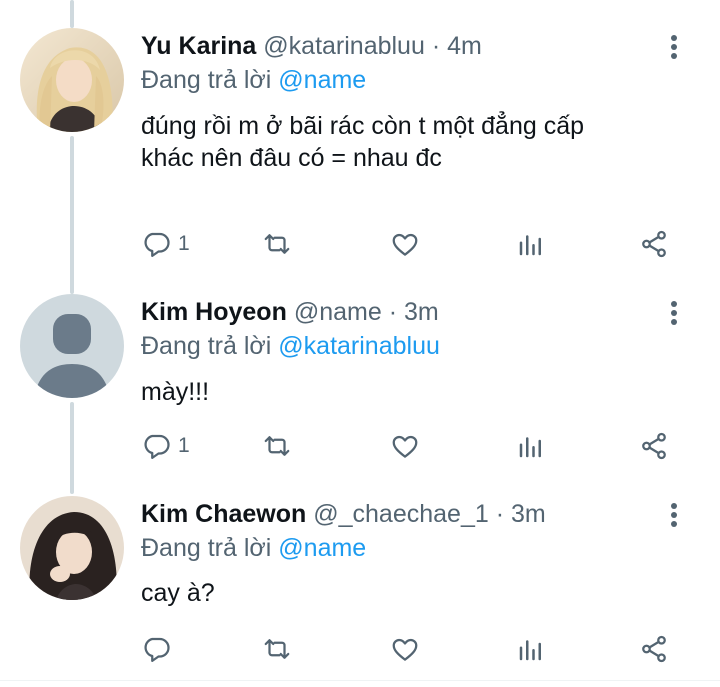 The height and width of the screenshot is (687, 720). I want to click on tweet-header: Kim Chaewon @_chaechae_1 · 3m, so click(343, 514).